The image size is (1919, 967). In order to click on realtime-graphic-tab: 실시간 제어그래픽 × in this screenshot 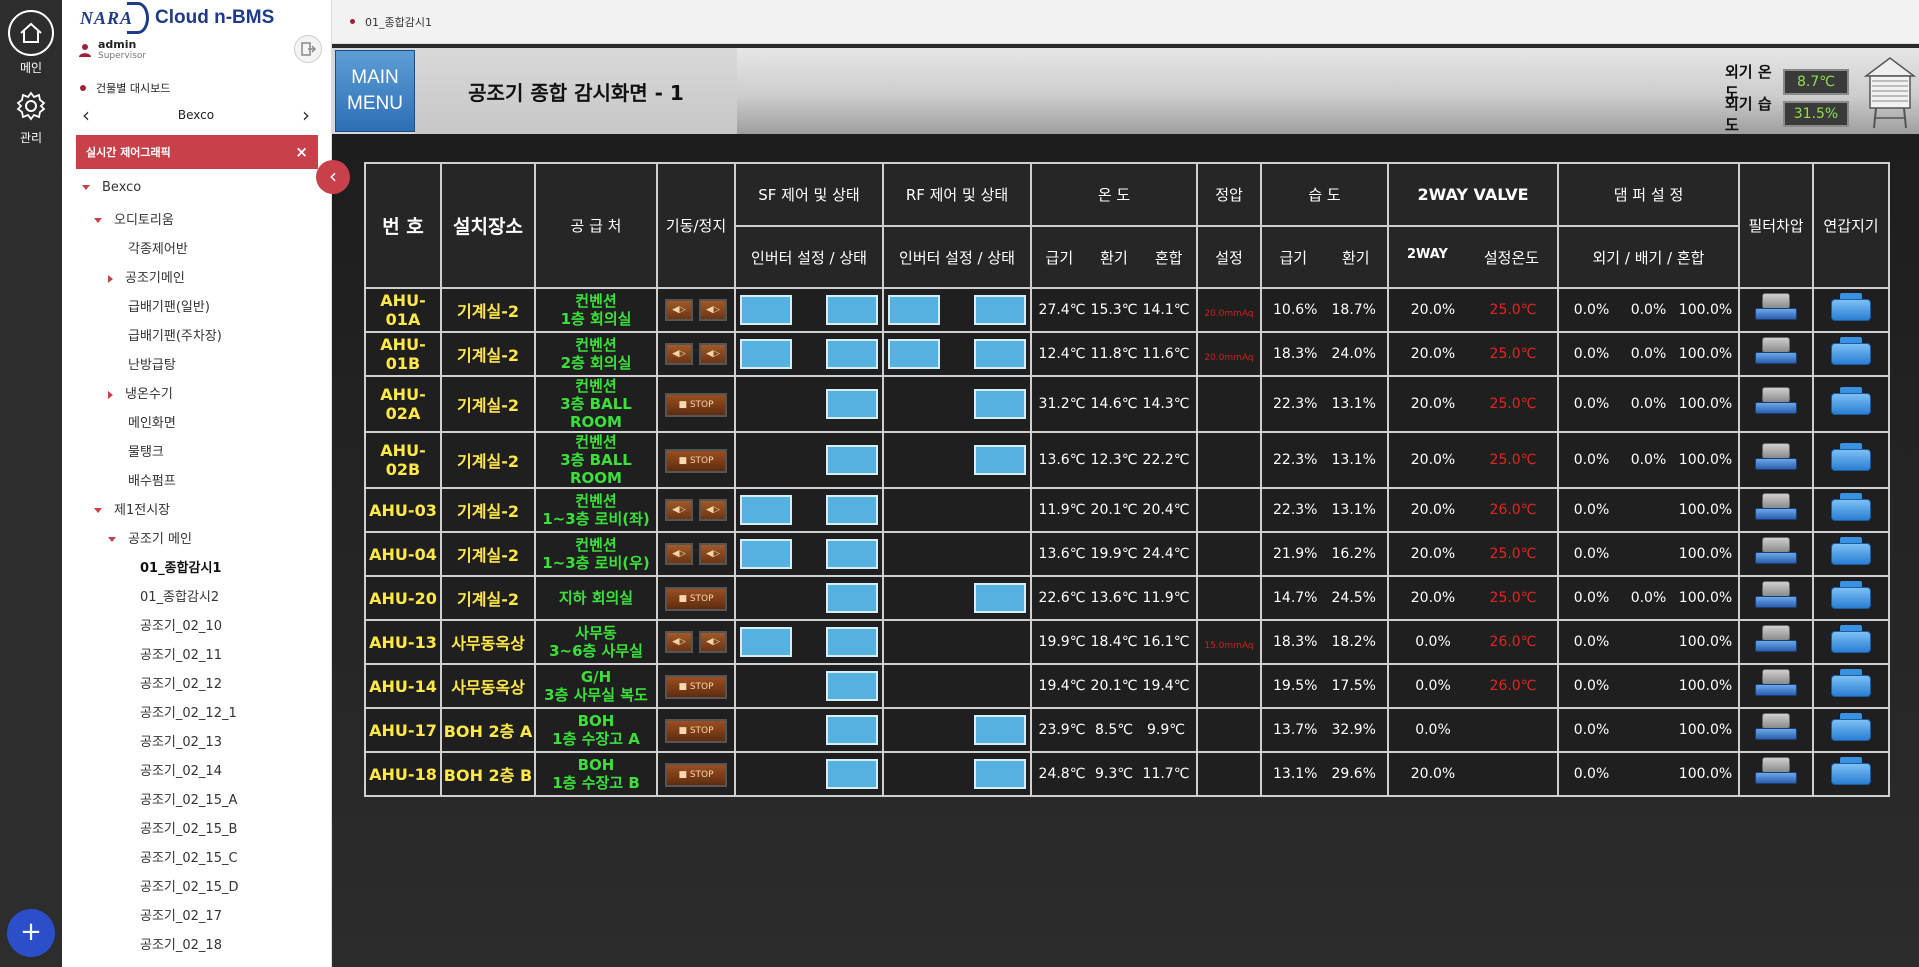, I will do `click(197, 152)`.